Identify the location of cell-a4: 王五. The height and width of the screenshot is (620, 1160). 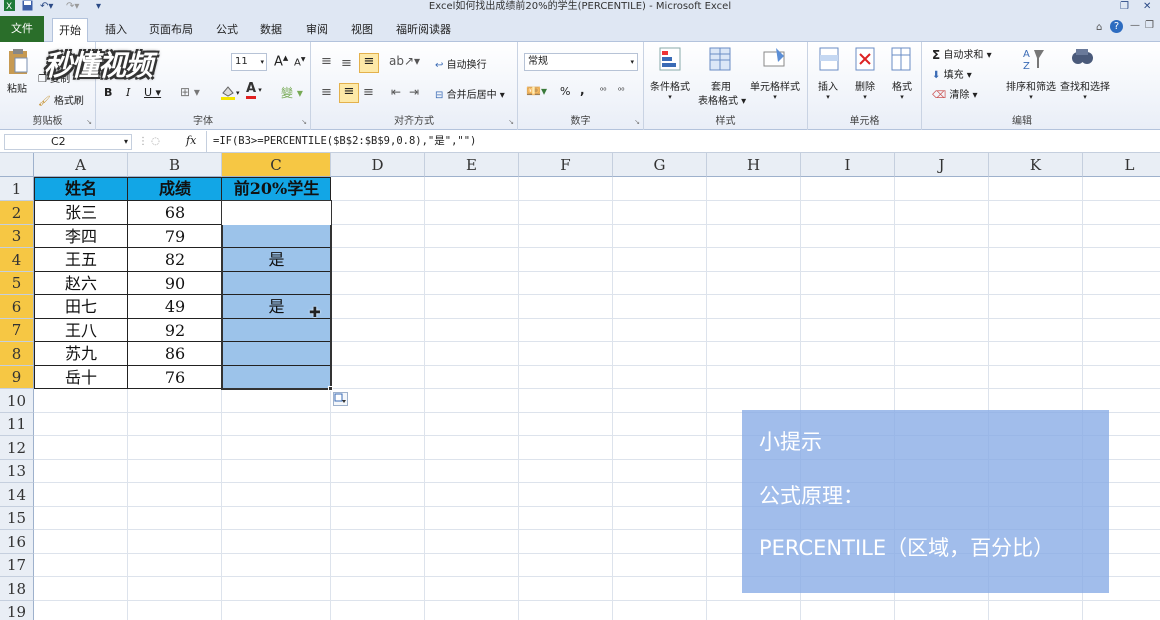
(81, 260).